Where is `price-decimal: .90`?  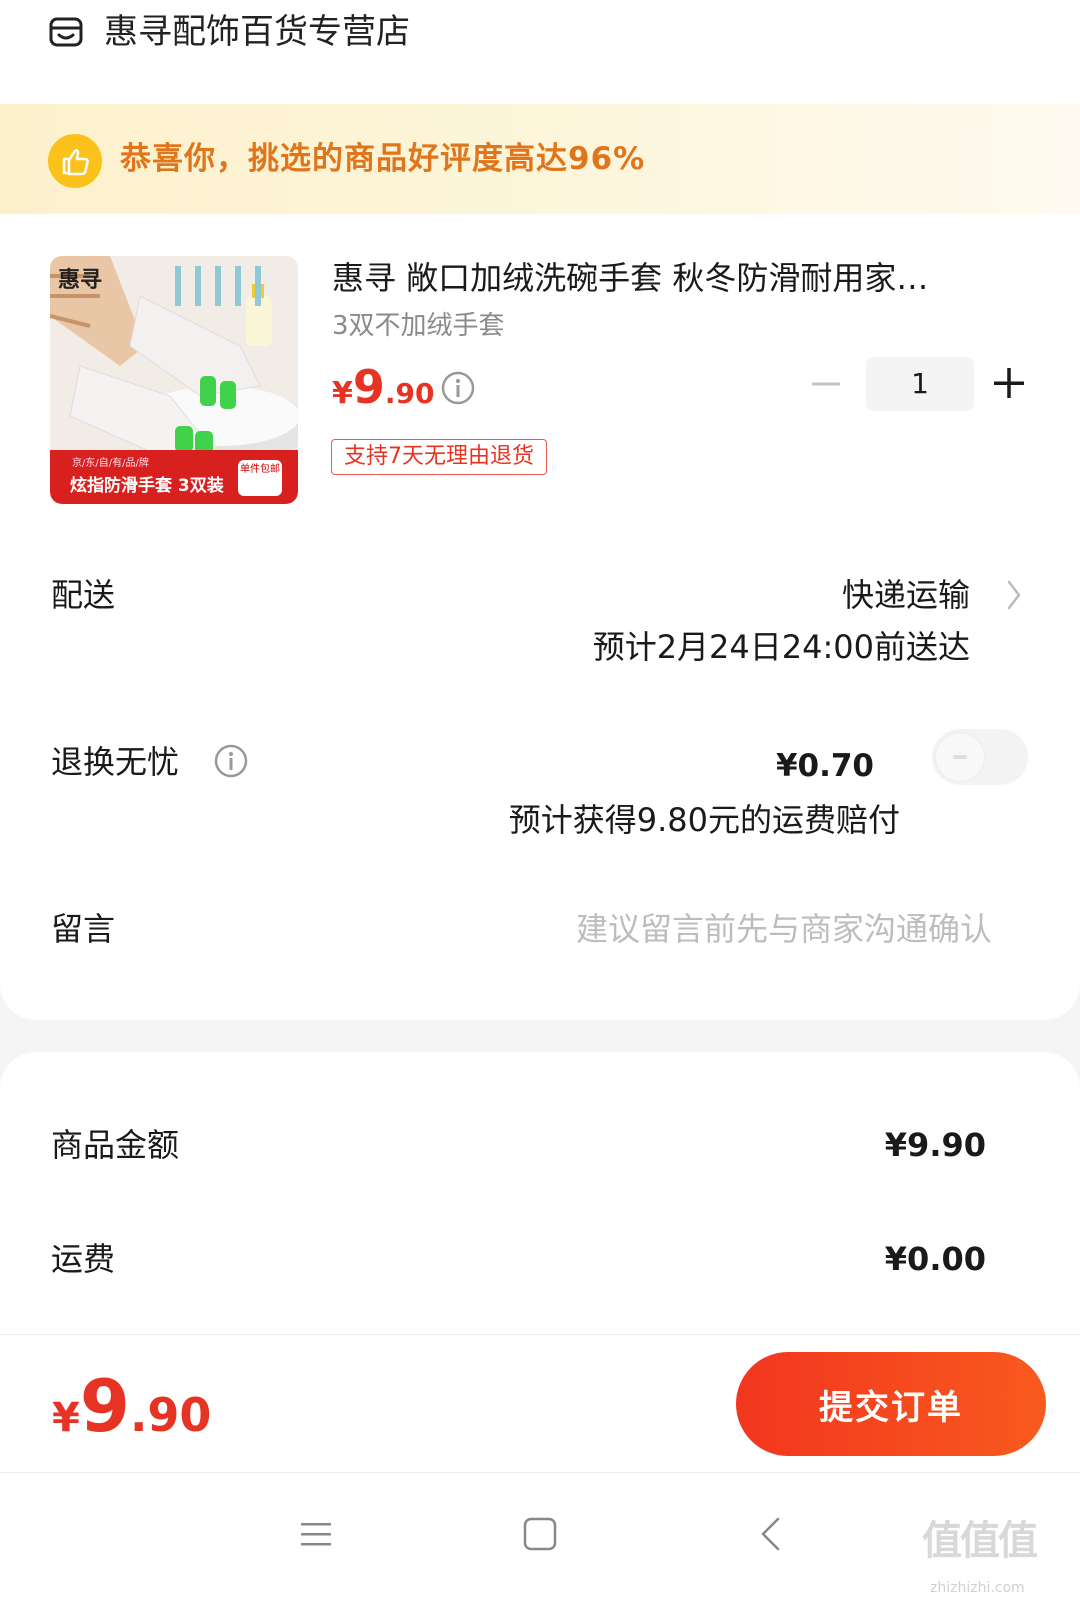
price-decimal: .90 is located at coordinates (409, 393).